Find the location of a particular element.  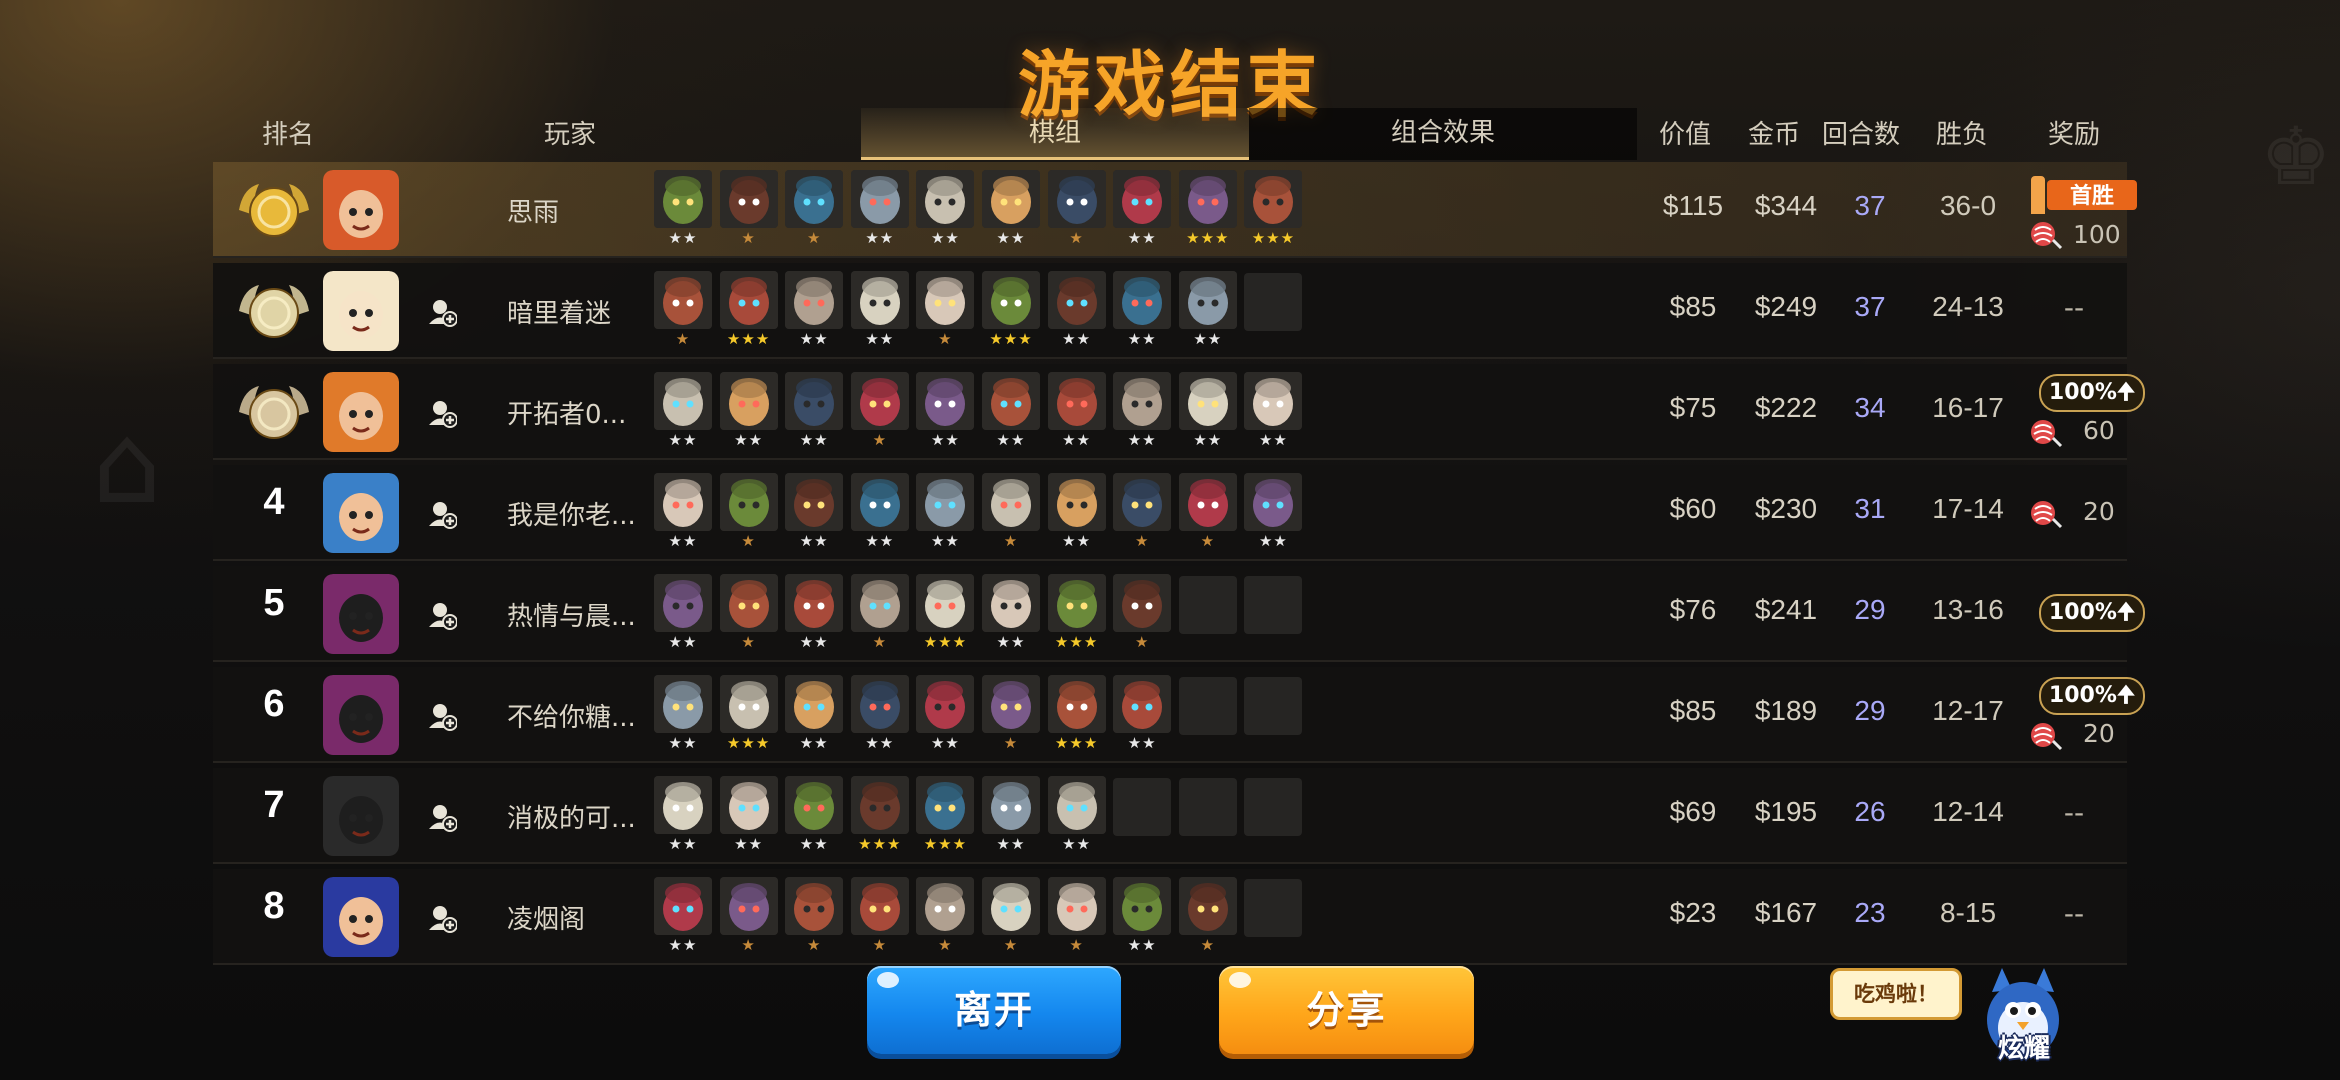

tab-lineup: 棋组 is located at coordinates (1055, 134).